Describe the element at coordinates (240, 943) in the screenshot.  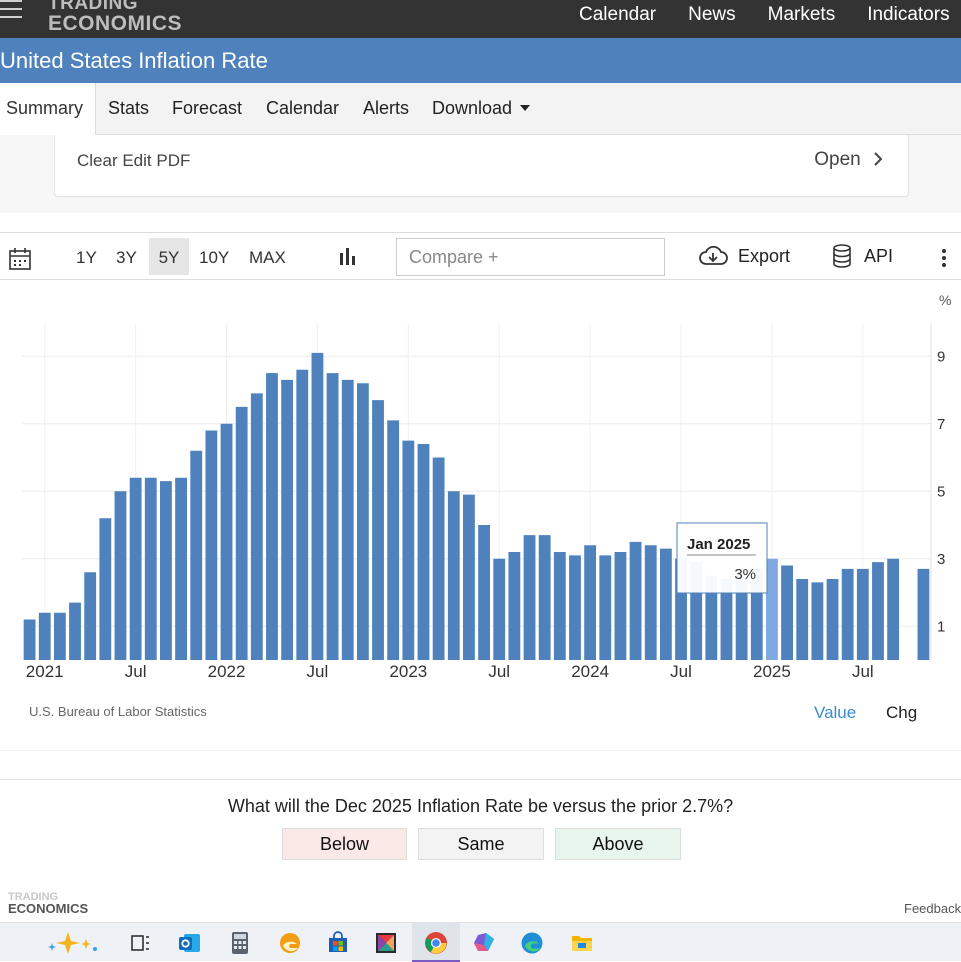
I see `calculator-icon` at that location.